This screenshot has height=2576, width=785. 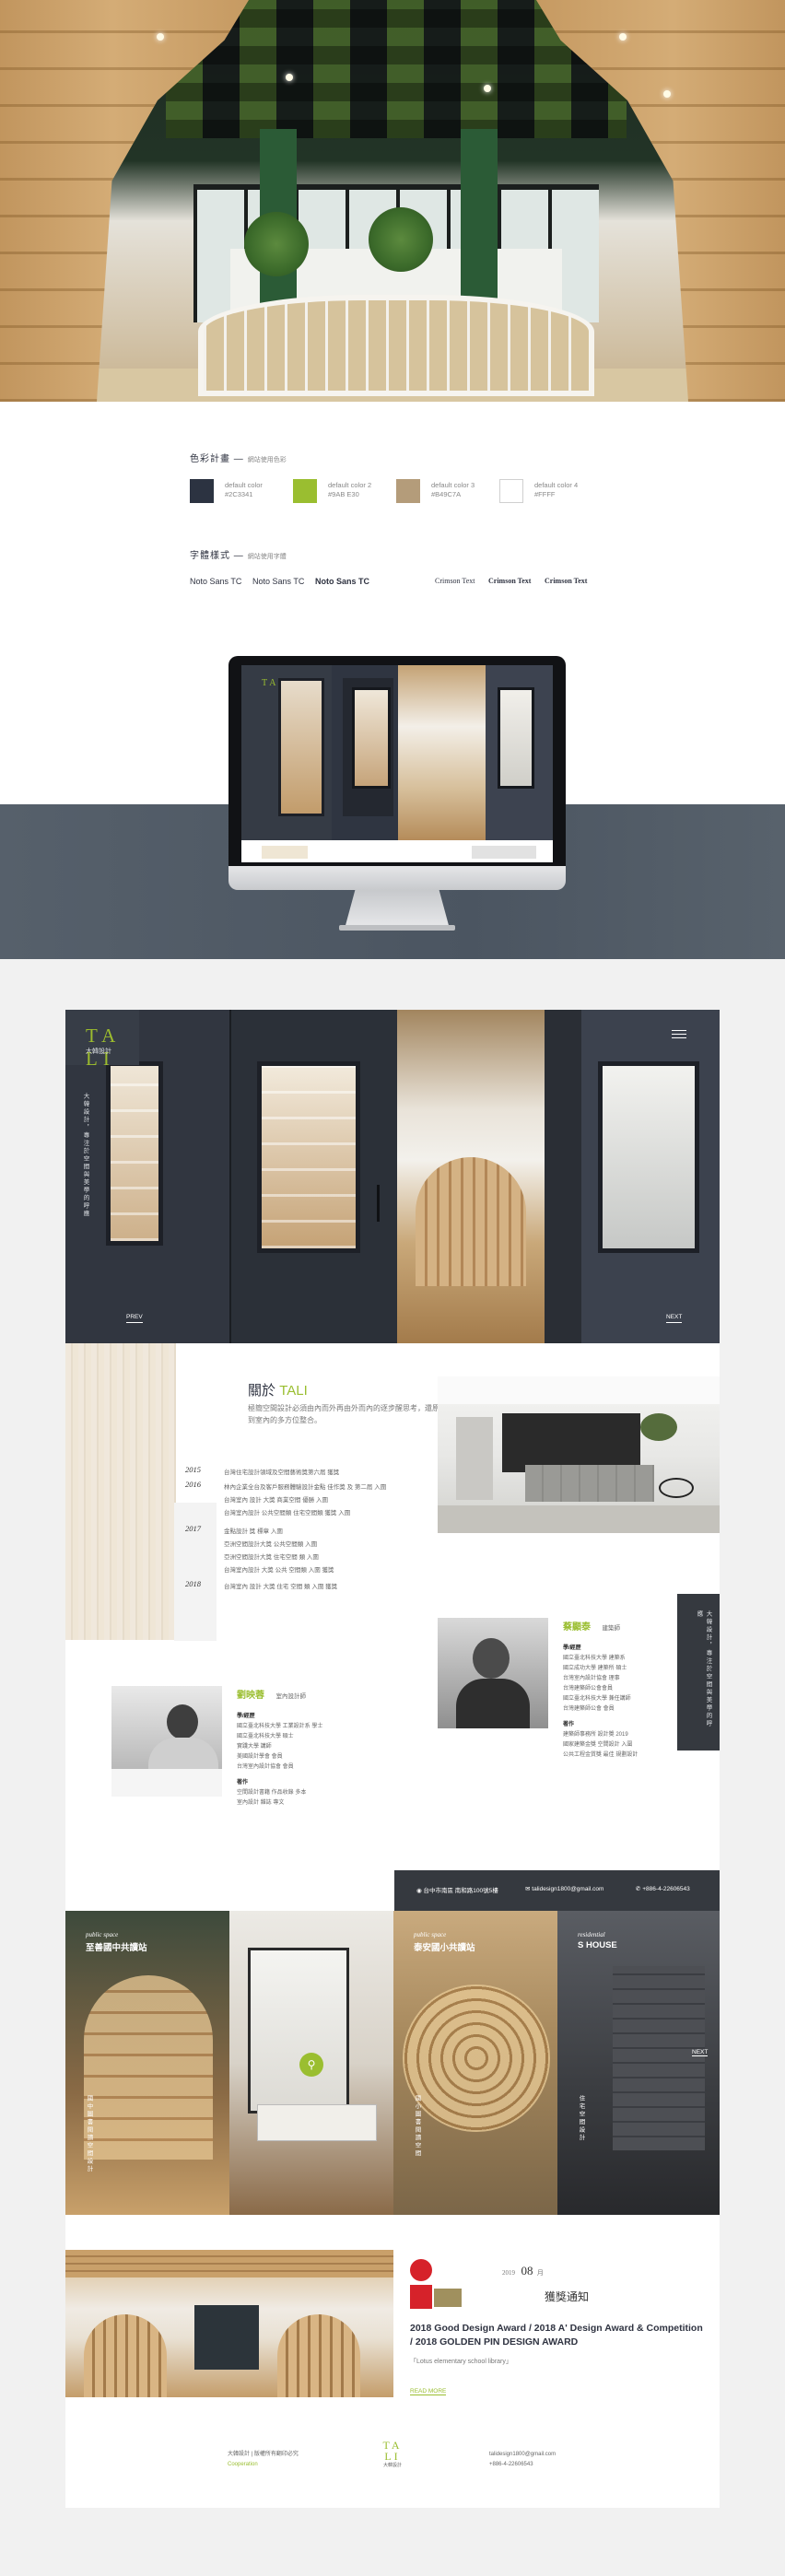 What do you see at coordinates (397, 909) in the screenshot?
I see `monitor-stand` at bounding box center [397, 909].